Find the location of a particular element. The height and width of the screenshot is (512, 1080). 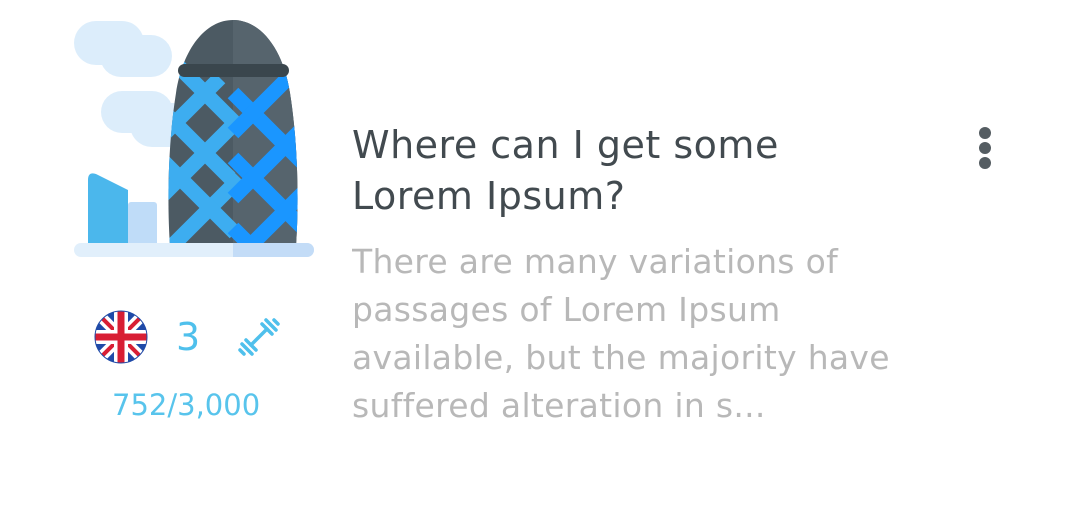

lesson-title: Where can I get some Lorem Ipsum? is located at coordinates (632, 171).